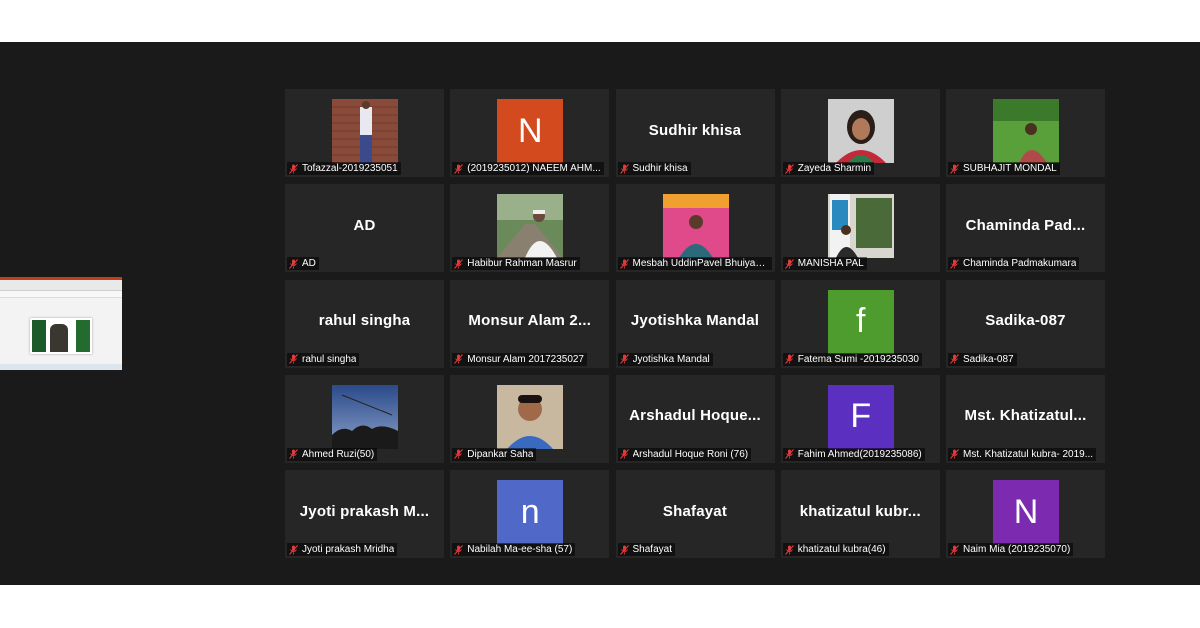 This screenshot has width=1200, height=628. What do you see at coordinates (309, 264) in the screenshot?
I see `participant-name: AD` at bounding box center [309, 264].